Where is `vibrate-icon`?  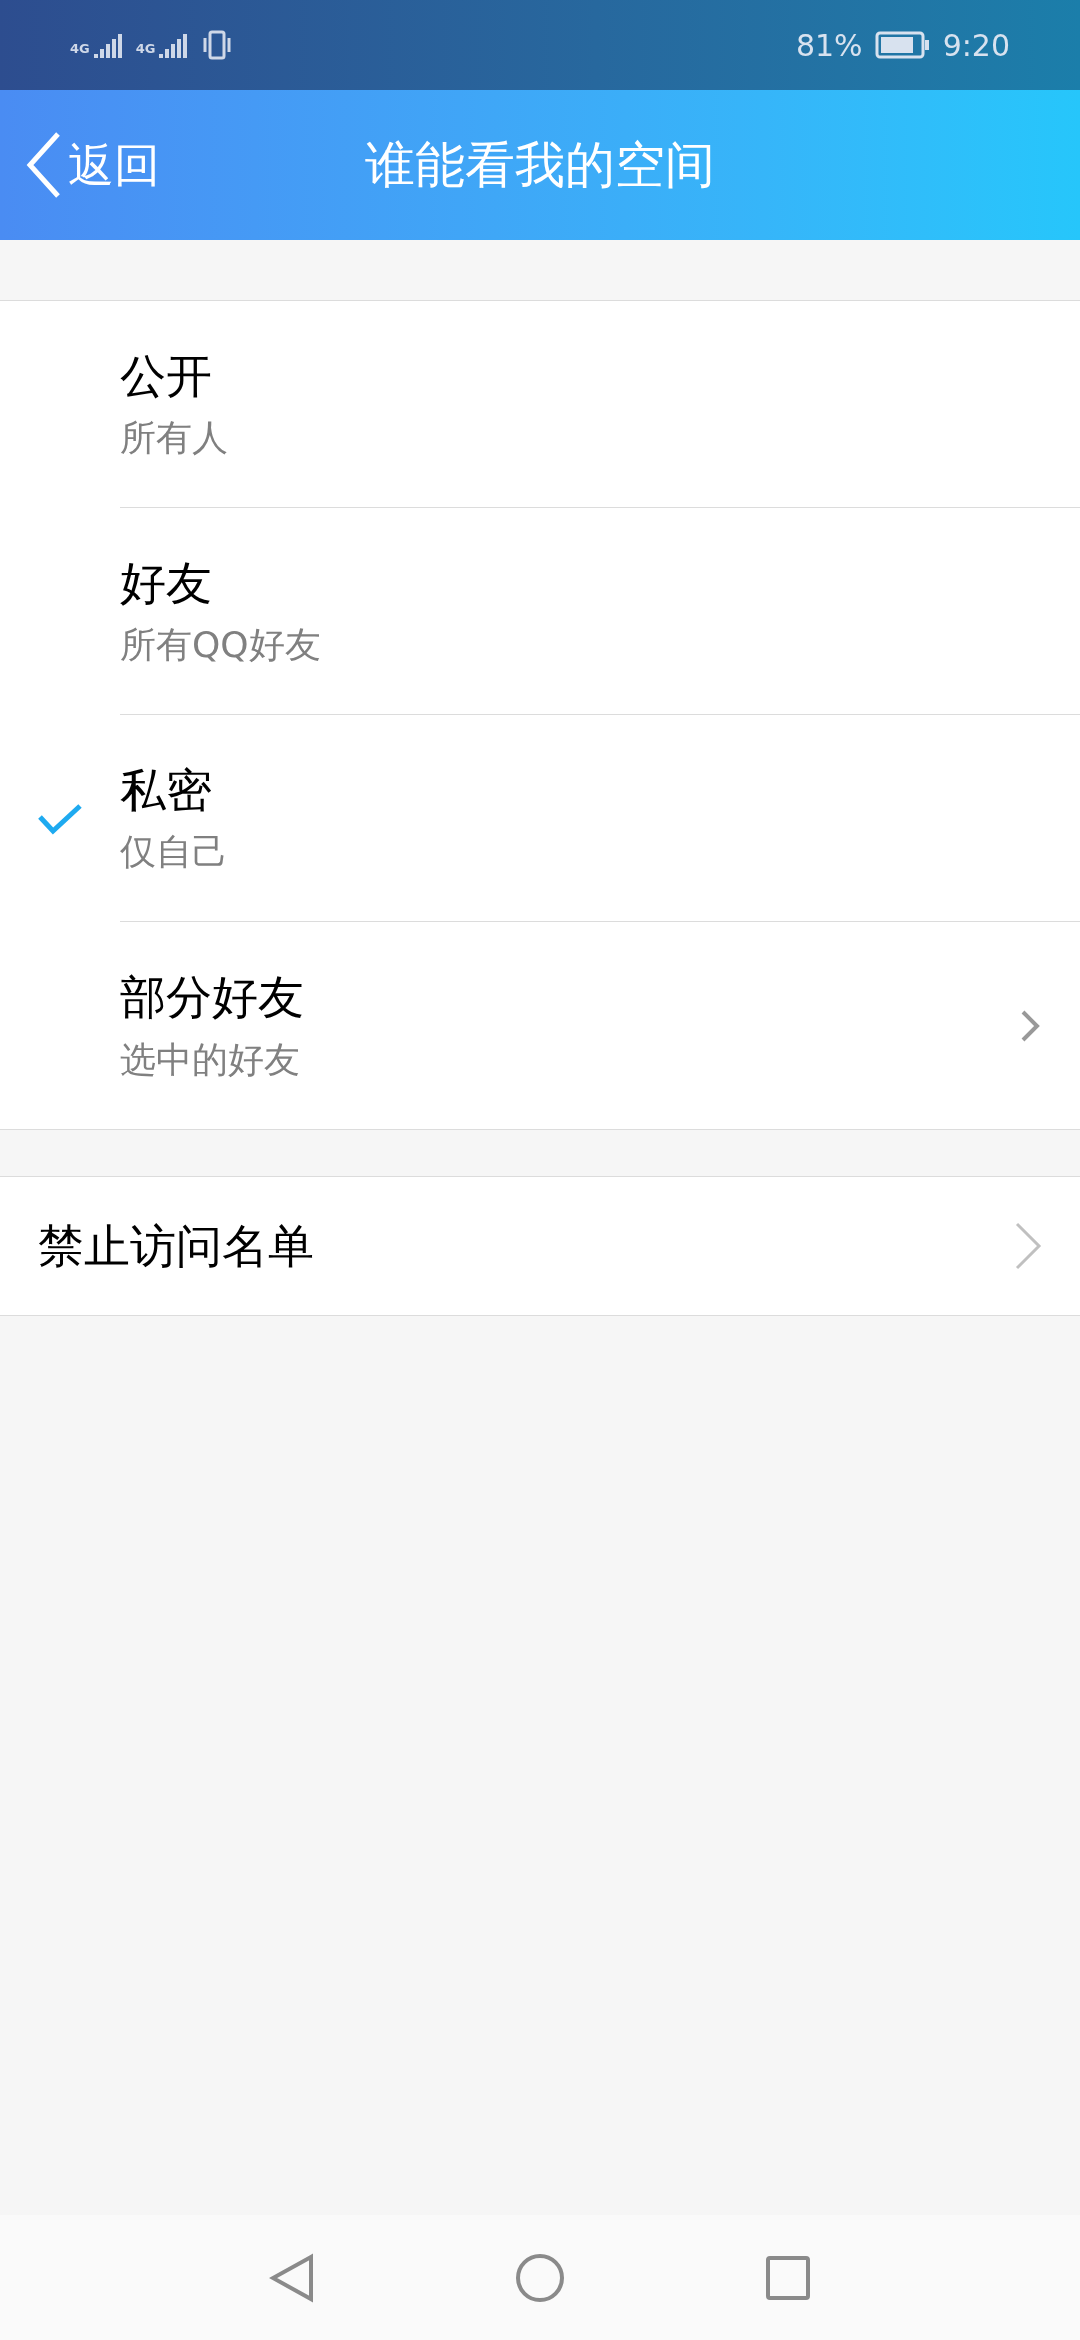
vibrate-icon is located at coordinates (217, 45).